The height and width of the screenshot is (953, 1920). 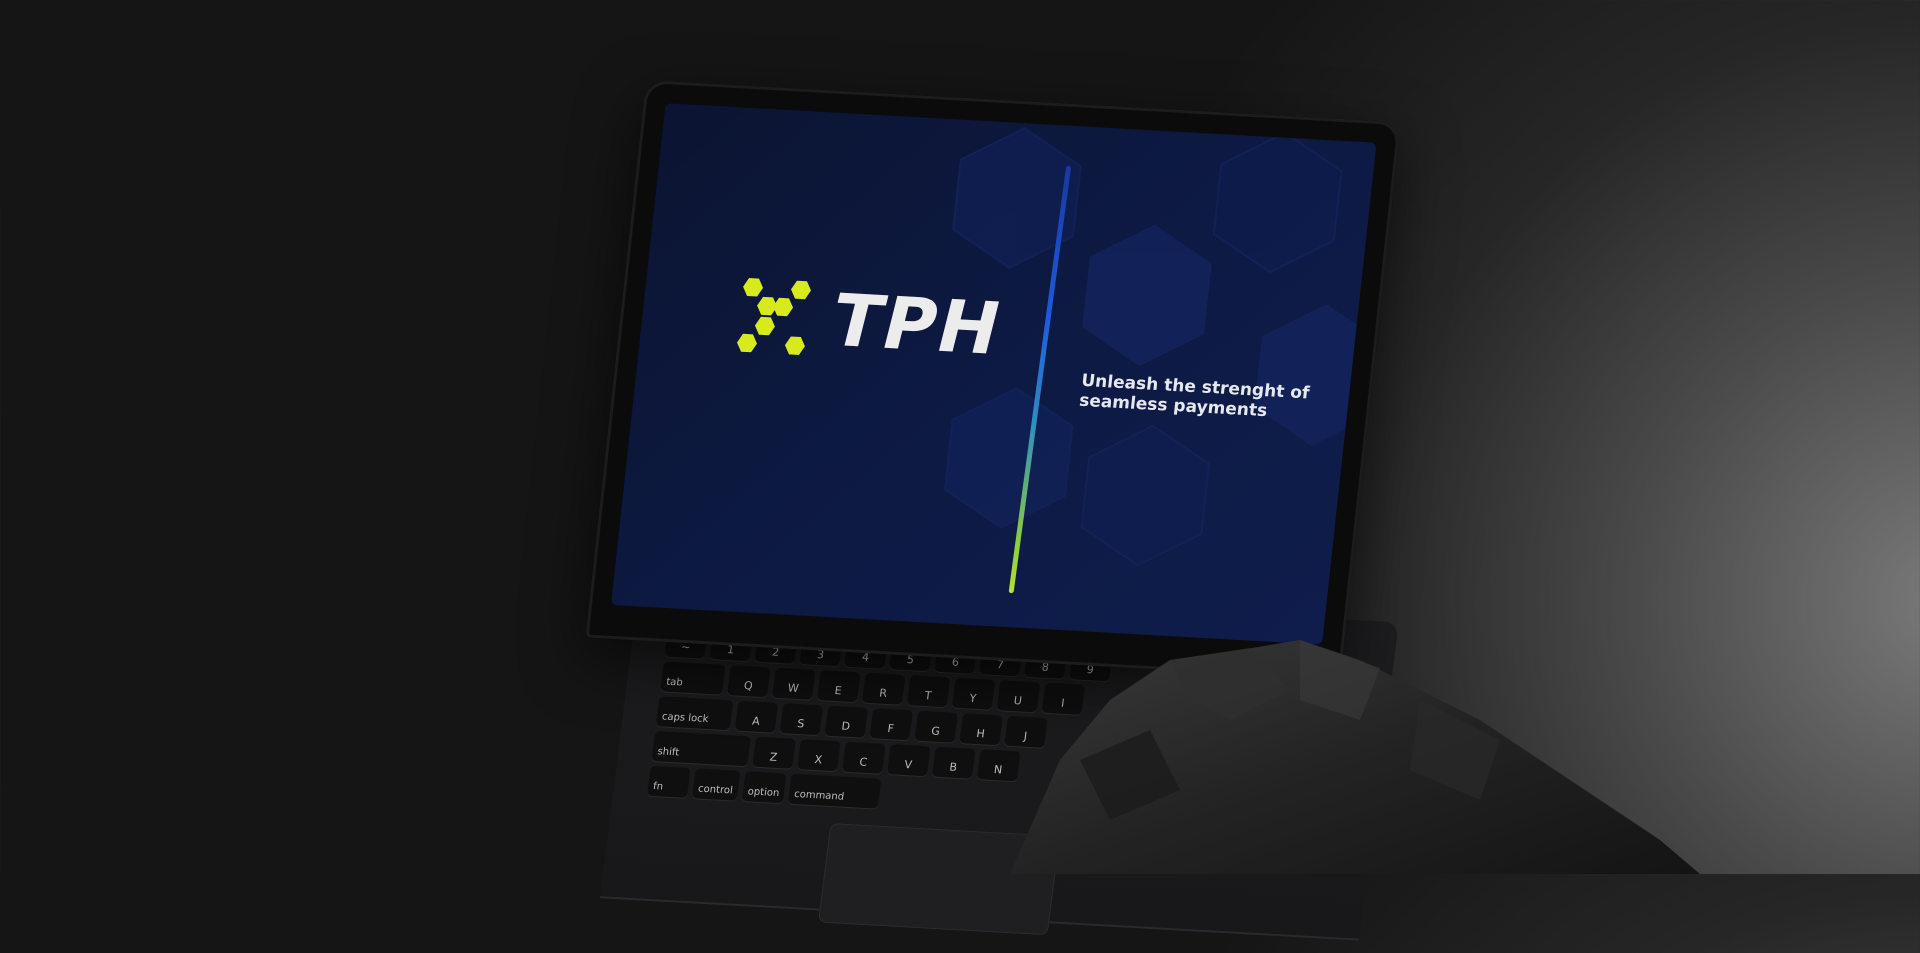 What do you see at coordinates (1018, 696) in the screenshot?
I see `key: U` at bounding box center [1018, 696].